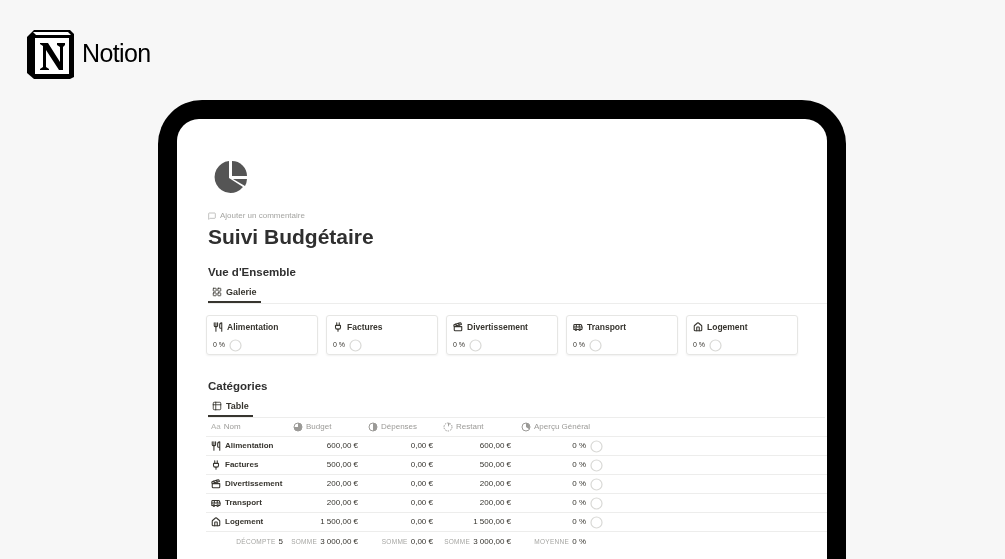 This screenshot has height=559, width=1005. Describe the element at coordinates (253, 327) in the screenshot. I see `card-title: Alimentation` at that location.